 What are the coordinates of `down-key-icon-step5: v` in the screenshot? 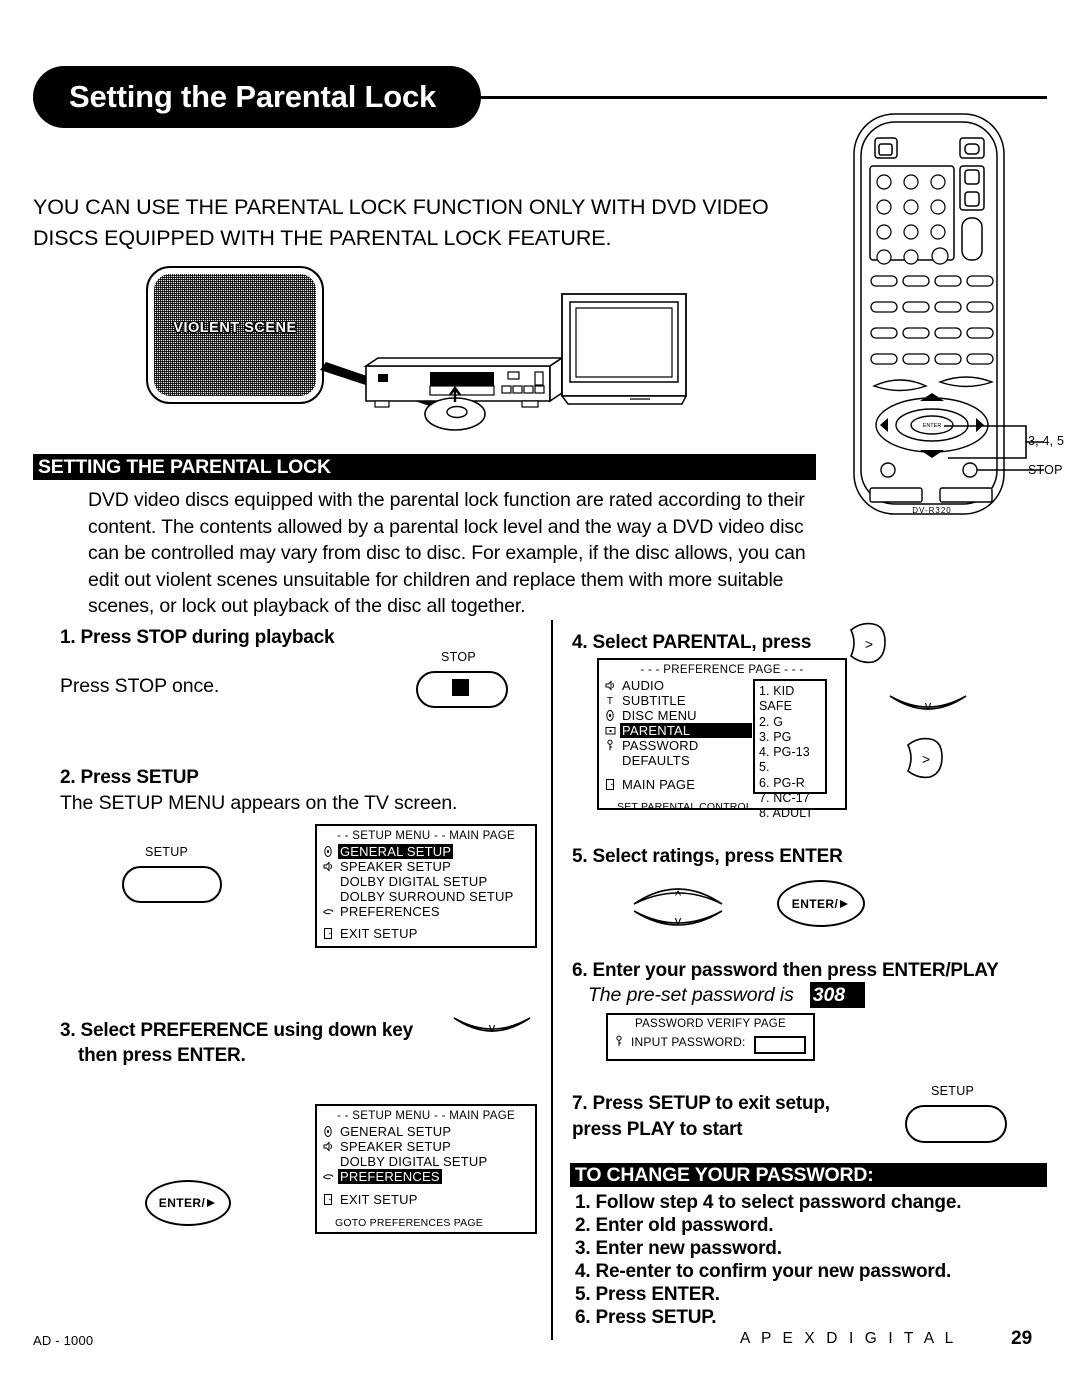 It's located at (678, 923).